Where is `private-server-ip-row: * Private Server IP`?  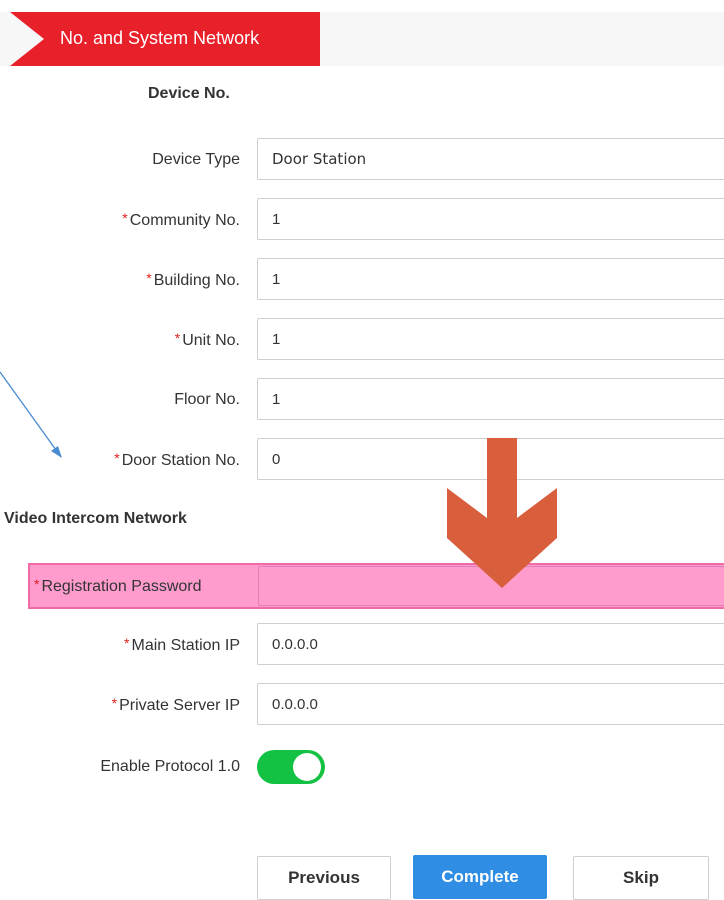 private-server-ip-row: * Private Server IP is located at coordinates (362, 705).